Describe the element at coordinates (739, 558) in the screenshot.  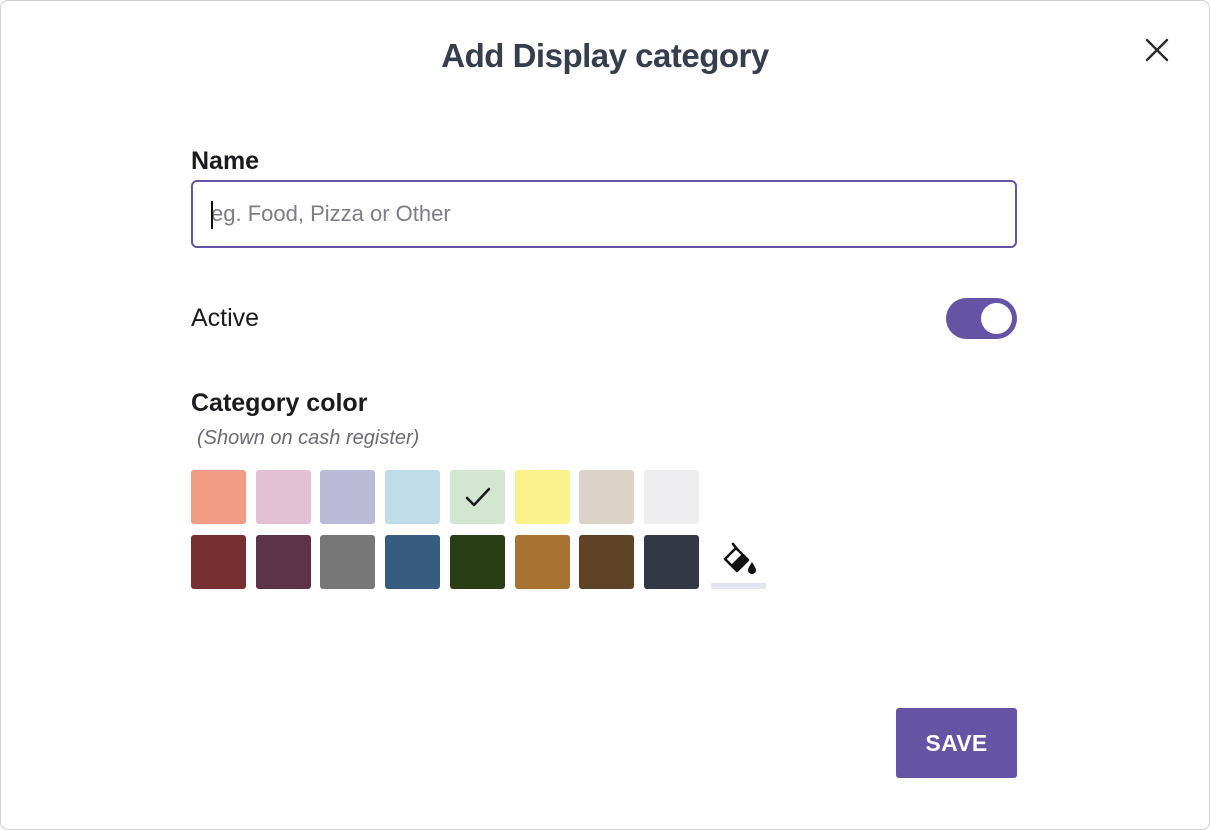
I see `paint-bucket-icon` at that location.